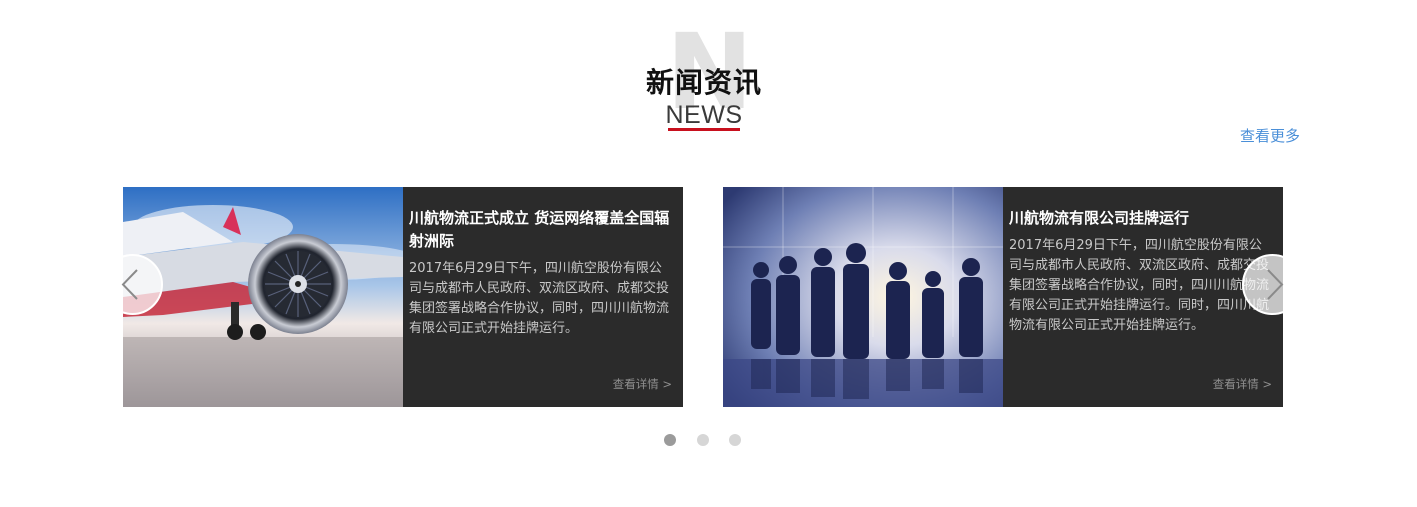 The width and height of the screenshot is (1417, 507). I want to click on carousel-pagination, so click(704, 440).